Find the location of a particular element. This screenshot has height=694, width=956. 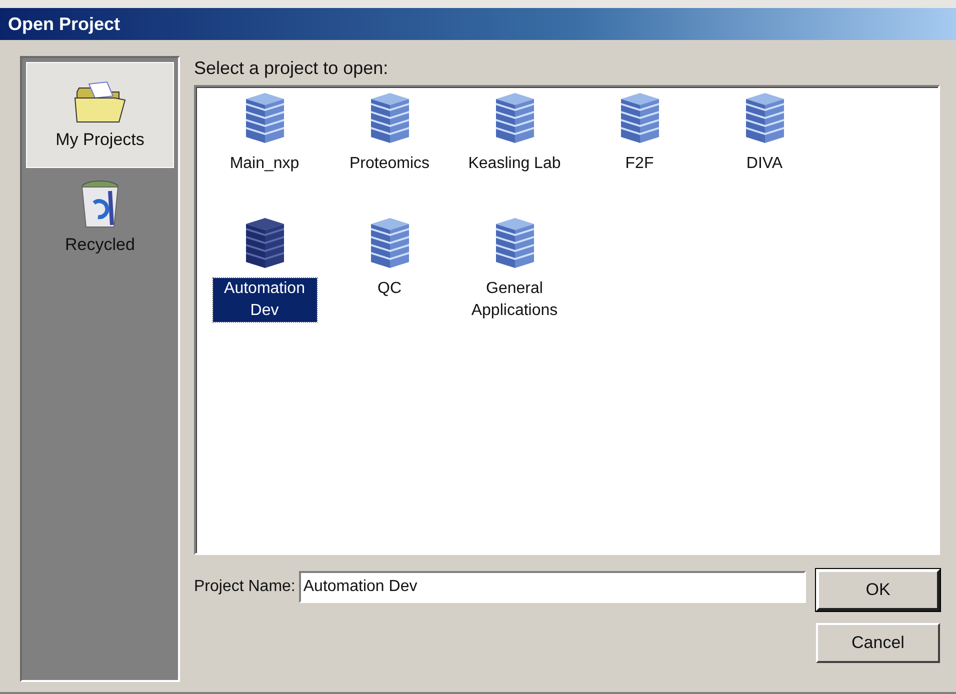

ok-button: OK is located at coordinates (878, 590).